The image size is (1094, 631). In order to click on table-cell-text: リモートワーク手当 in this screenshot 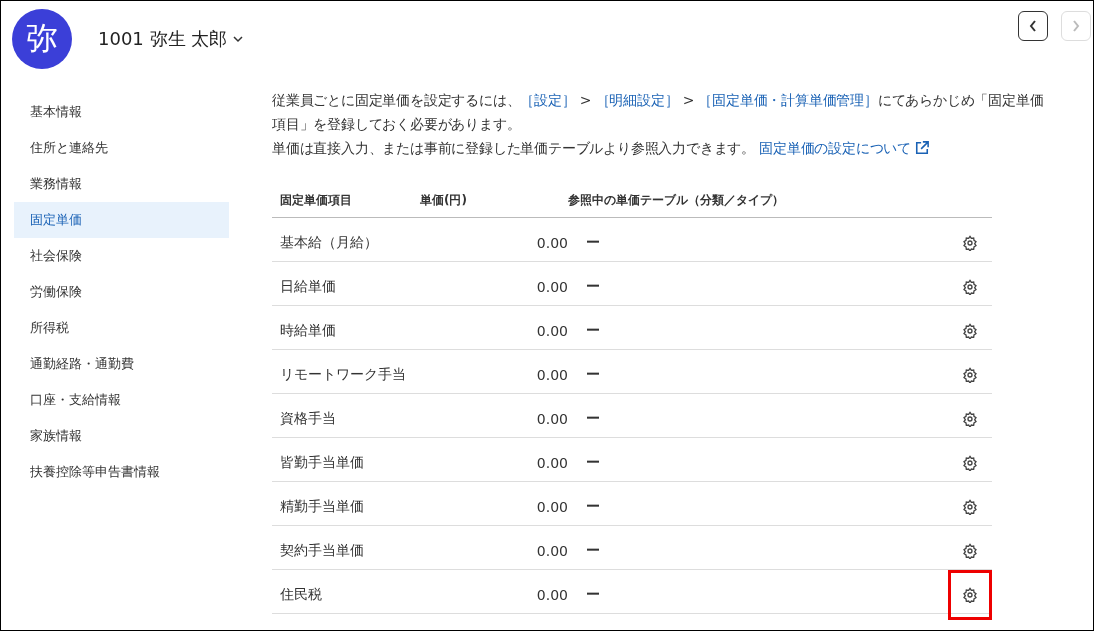, I will do `click(343, 375)`.